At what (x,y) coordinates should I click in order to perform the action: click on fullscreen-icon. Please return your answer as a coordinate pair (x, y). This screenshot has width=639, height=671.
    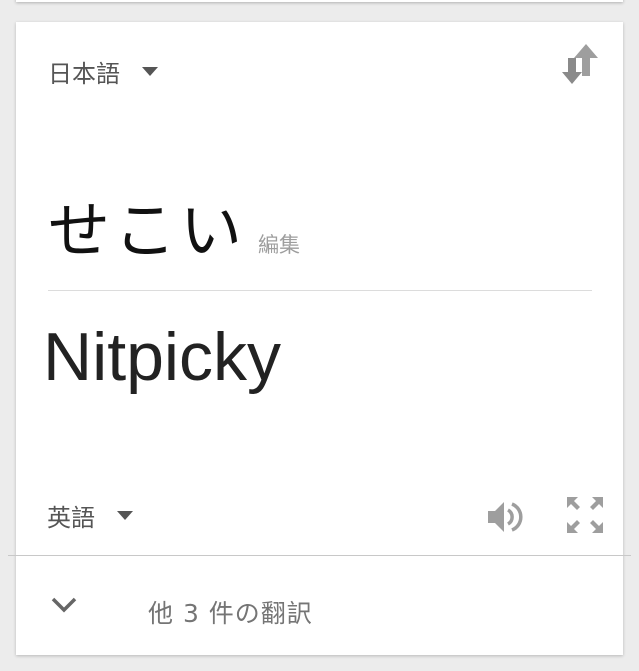
    Looking at the image, I should click on (585, 515).